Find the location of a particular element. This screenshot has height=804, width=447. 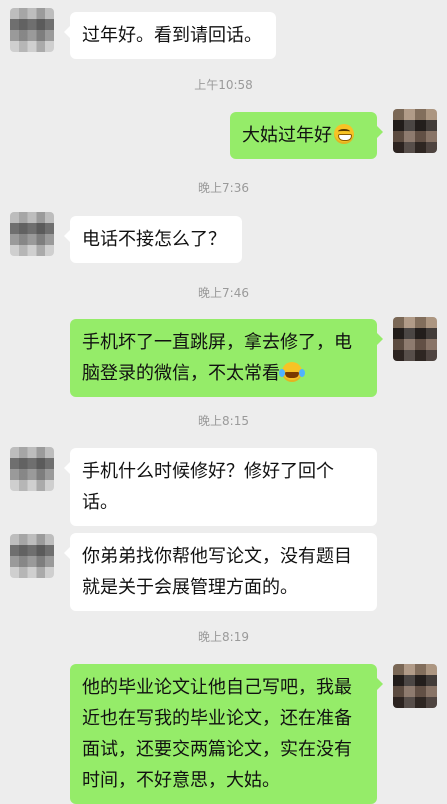

timestamp: 晚上8:19 is located at coordinates (223, 637).